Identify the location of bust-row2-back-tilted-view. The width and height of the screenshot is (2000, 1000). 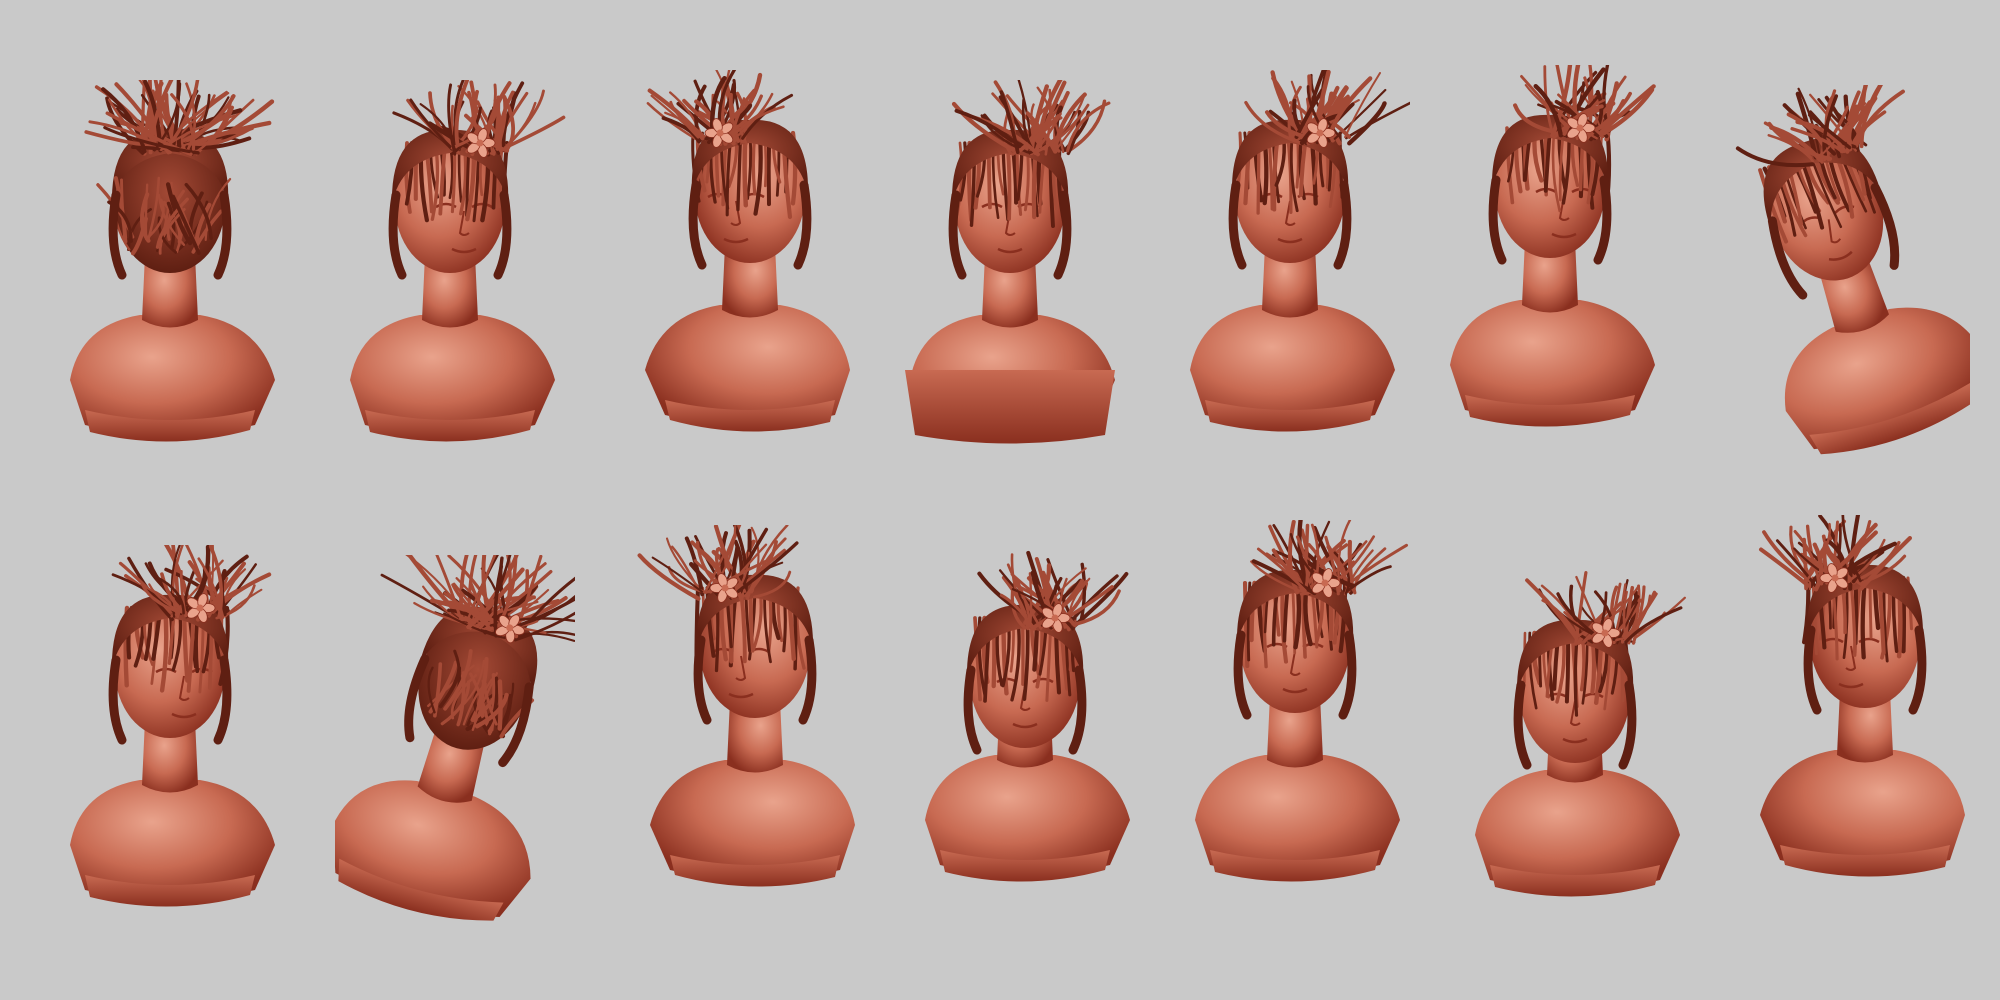
(455, 750).